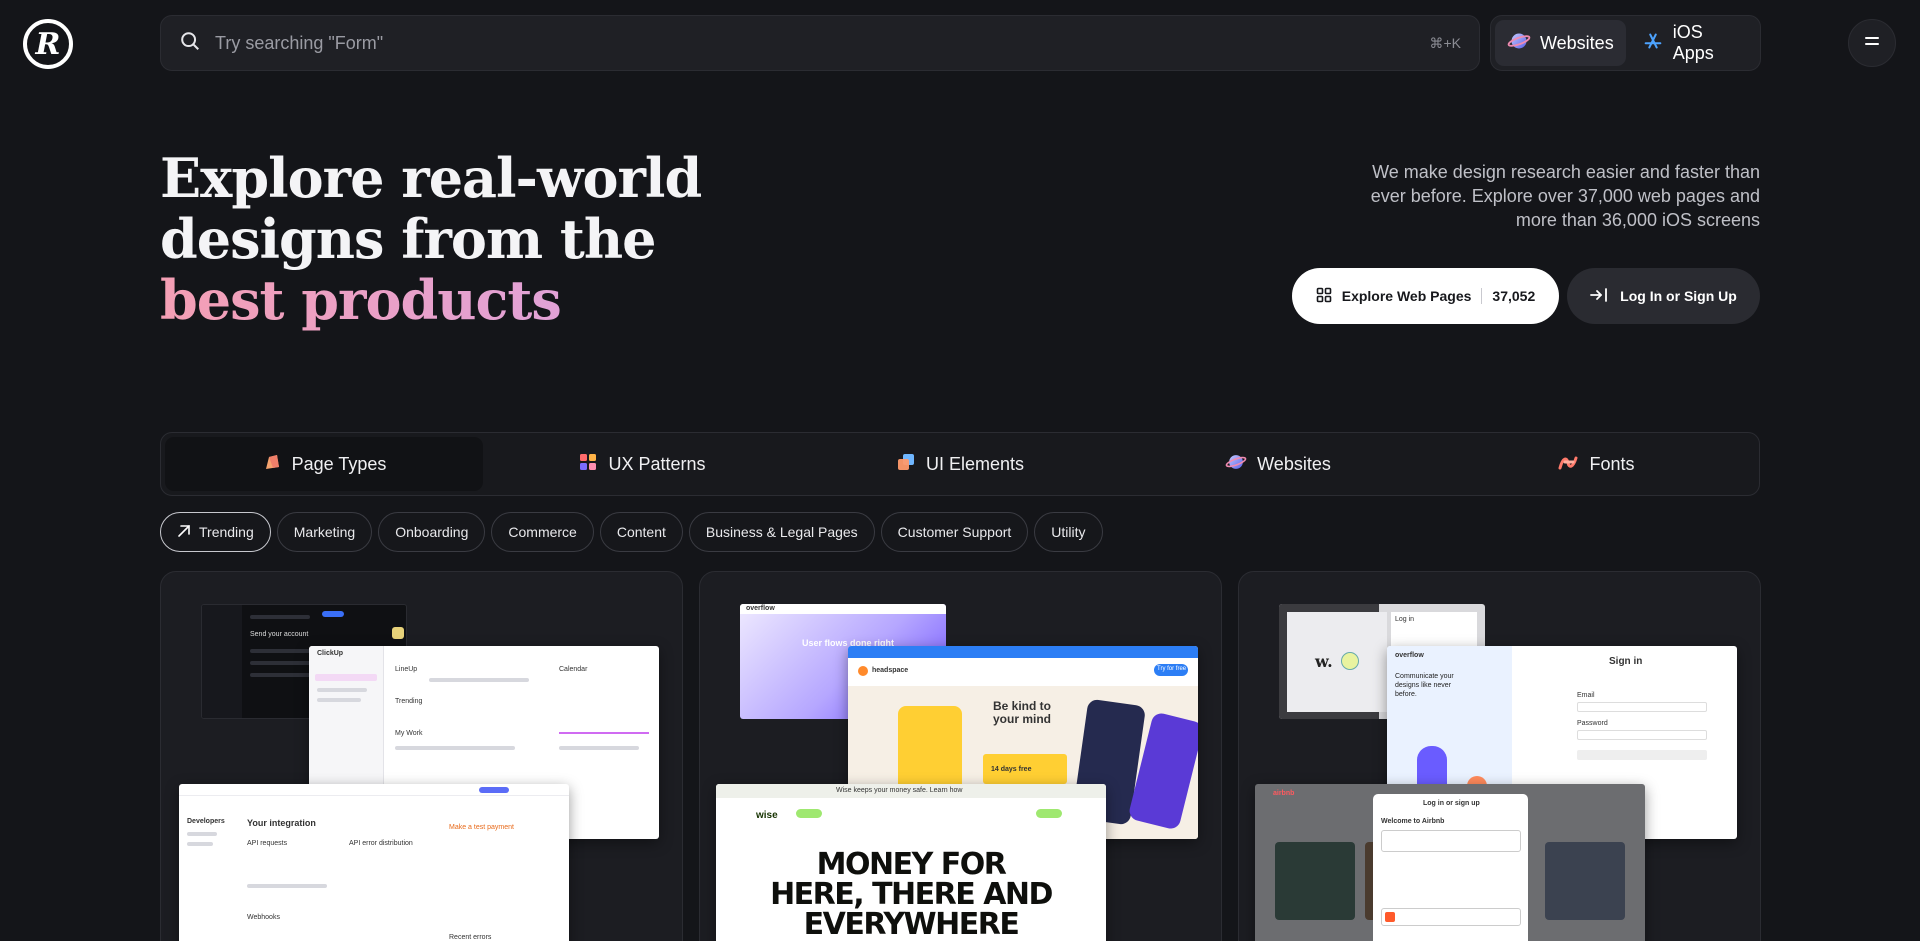 This screenshot has height=941, width=1920. I want to click on app-store-icon, so click(1653, 43).